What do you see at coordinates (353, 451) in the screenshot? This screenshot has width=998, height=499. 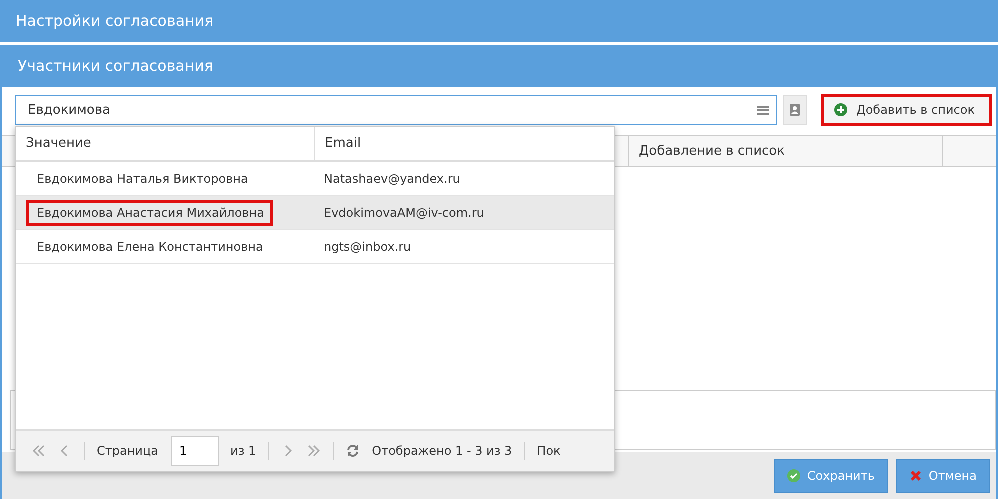 I see `refresh-icon` at bounding box center [353, 451].